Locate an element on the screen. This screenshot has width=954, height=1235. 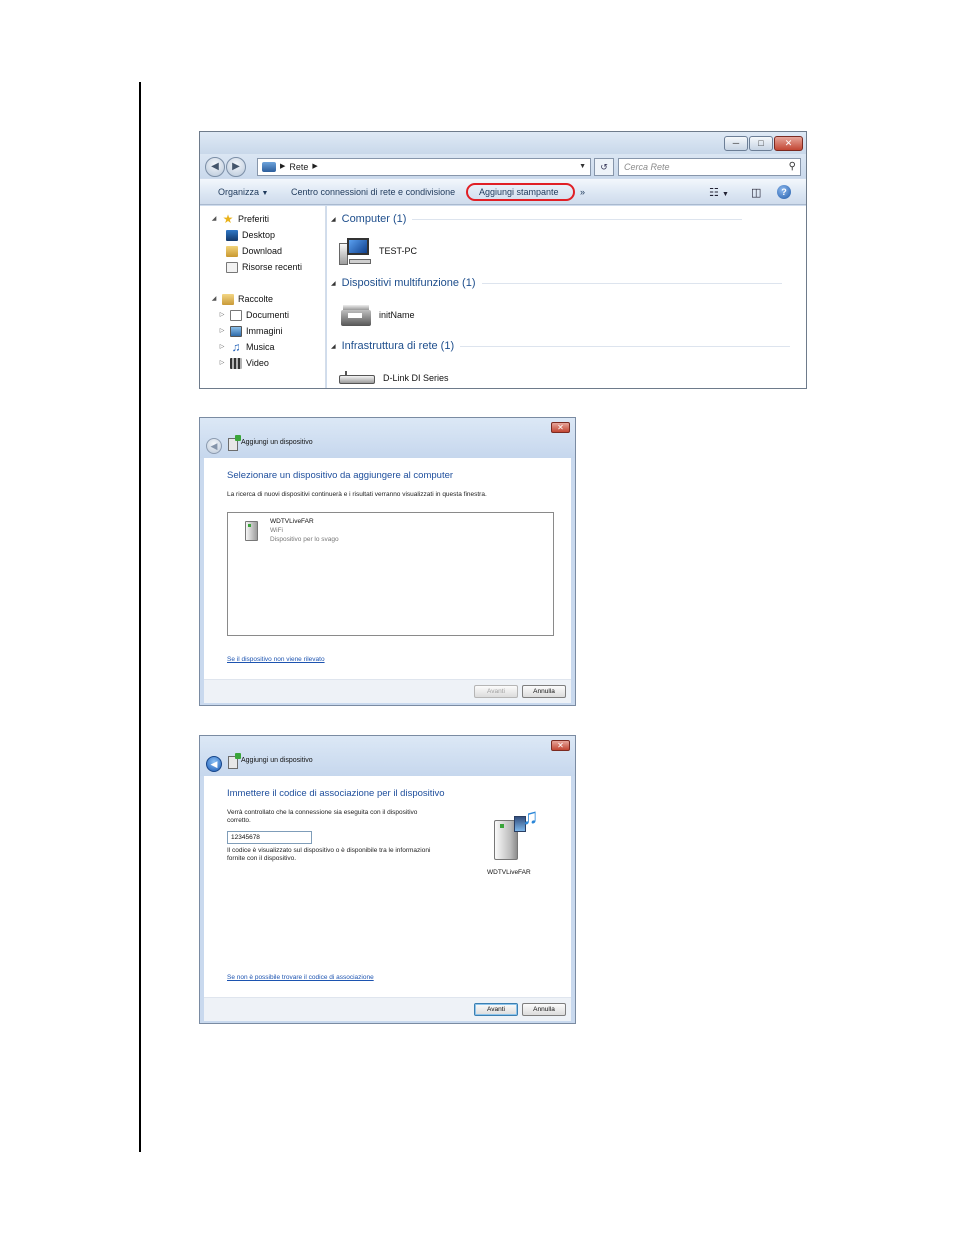
nav-desktop-label: Desktop is located at coordinates (259, 235).